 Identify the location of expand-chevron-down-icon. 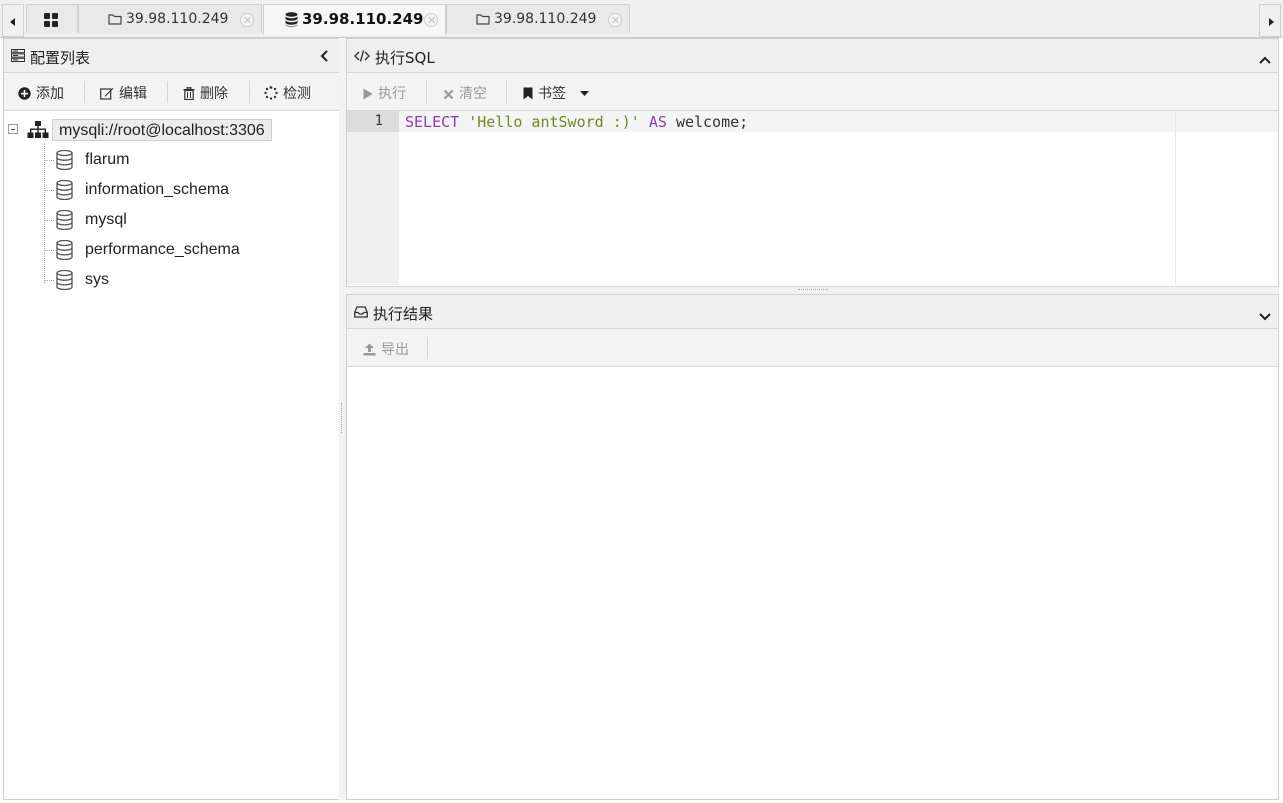
(1265, 317).